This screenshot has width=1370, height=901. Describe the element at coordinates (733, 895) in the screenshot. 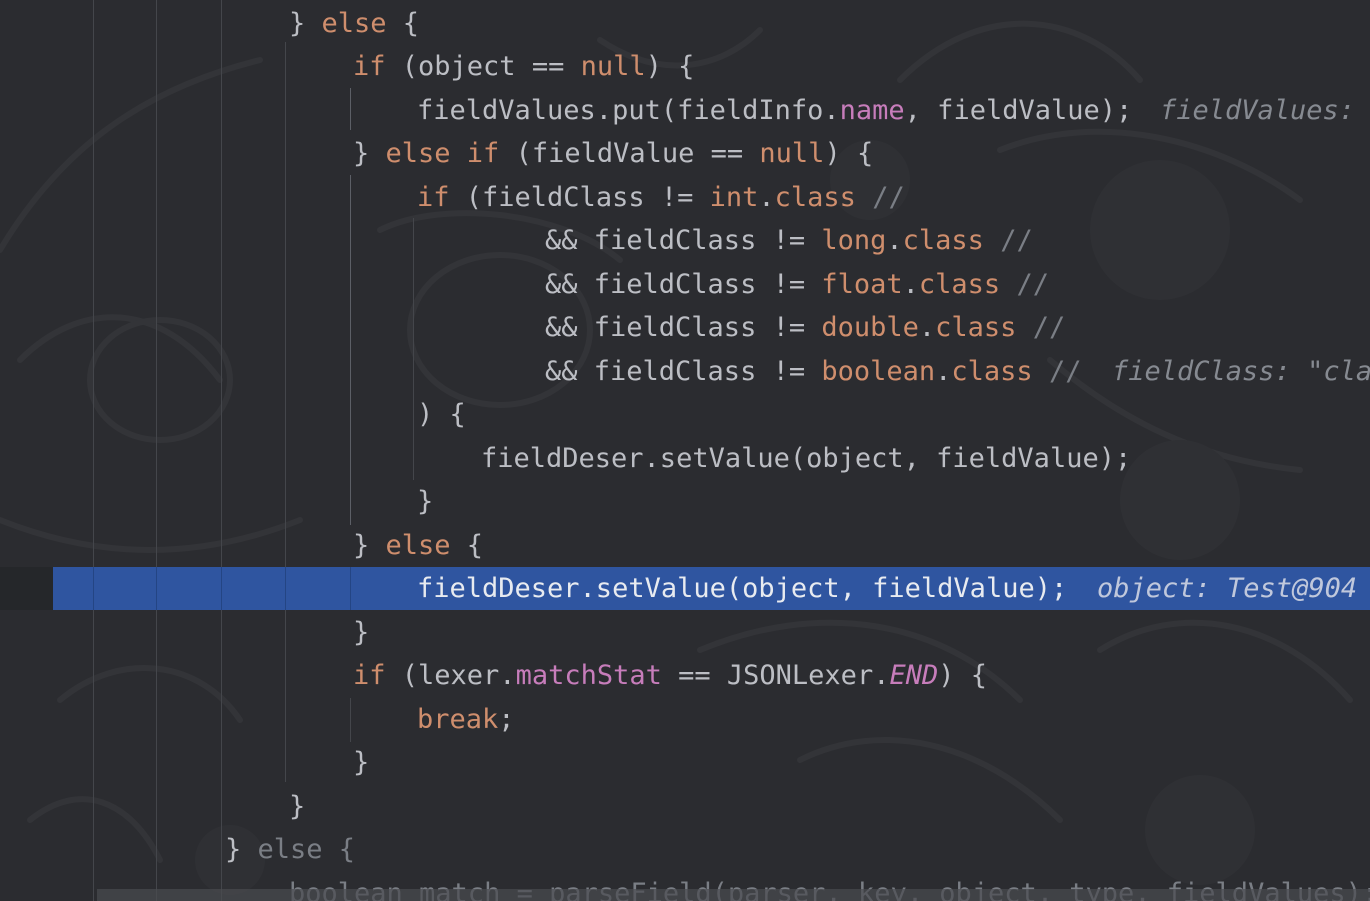

I see `horizontal-scrollbar` at that location.